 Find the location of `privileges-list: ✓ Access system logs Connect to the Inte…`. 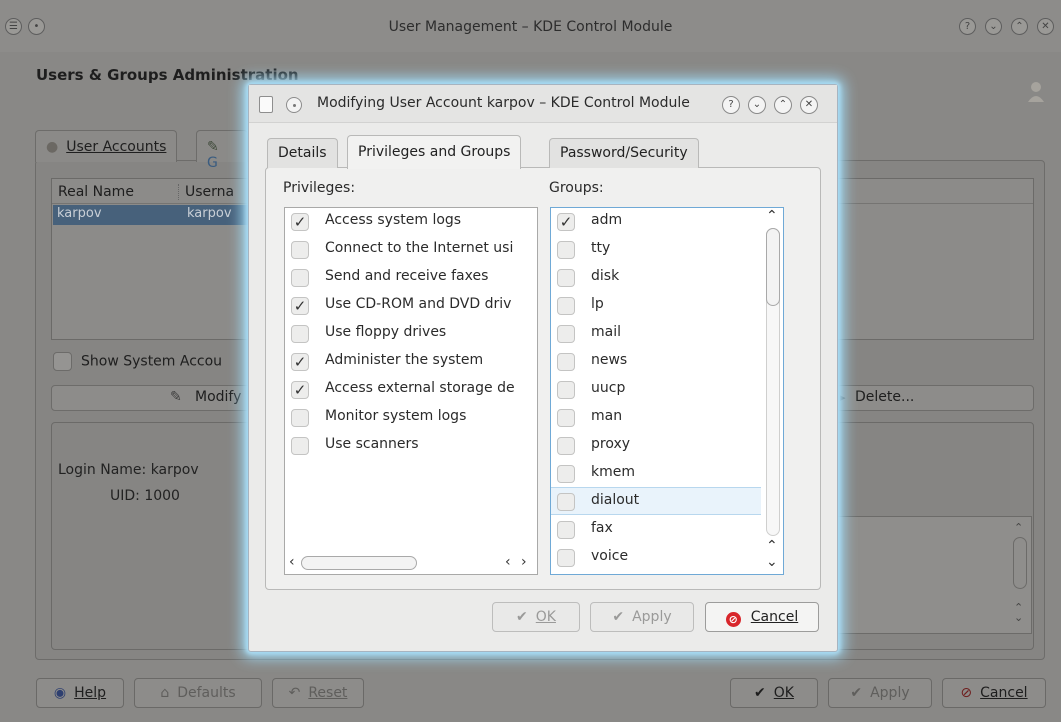

privileges-list: ✓ Access system logs Connect to the Inte… is located at coordinates (411, 391).